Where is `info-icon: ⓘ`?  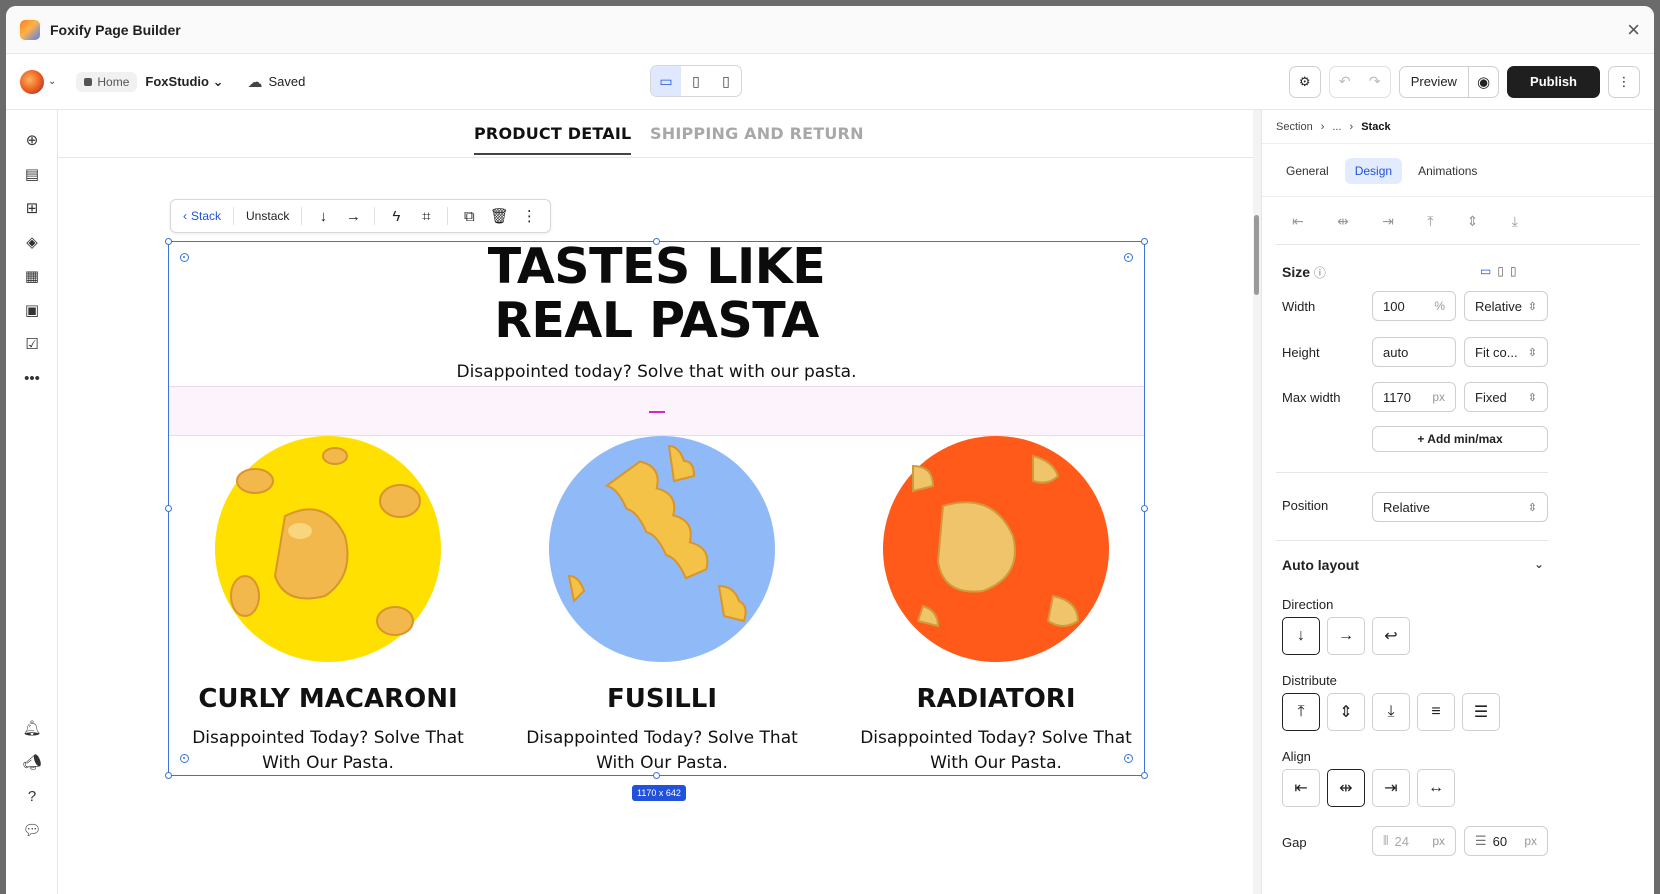
info-icon: ⓘ is located at coordinates (1320, 273).